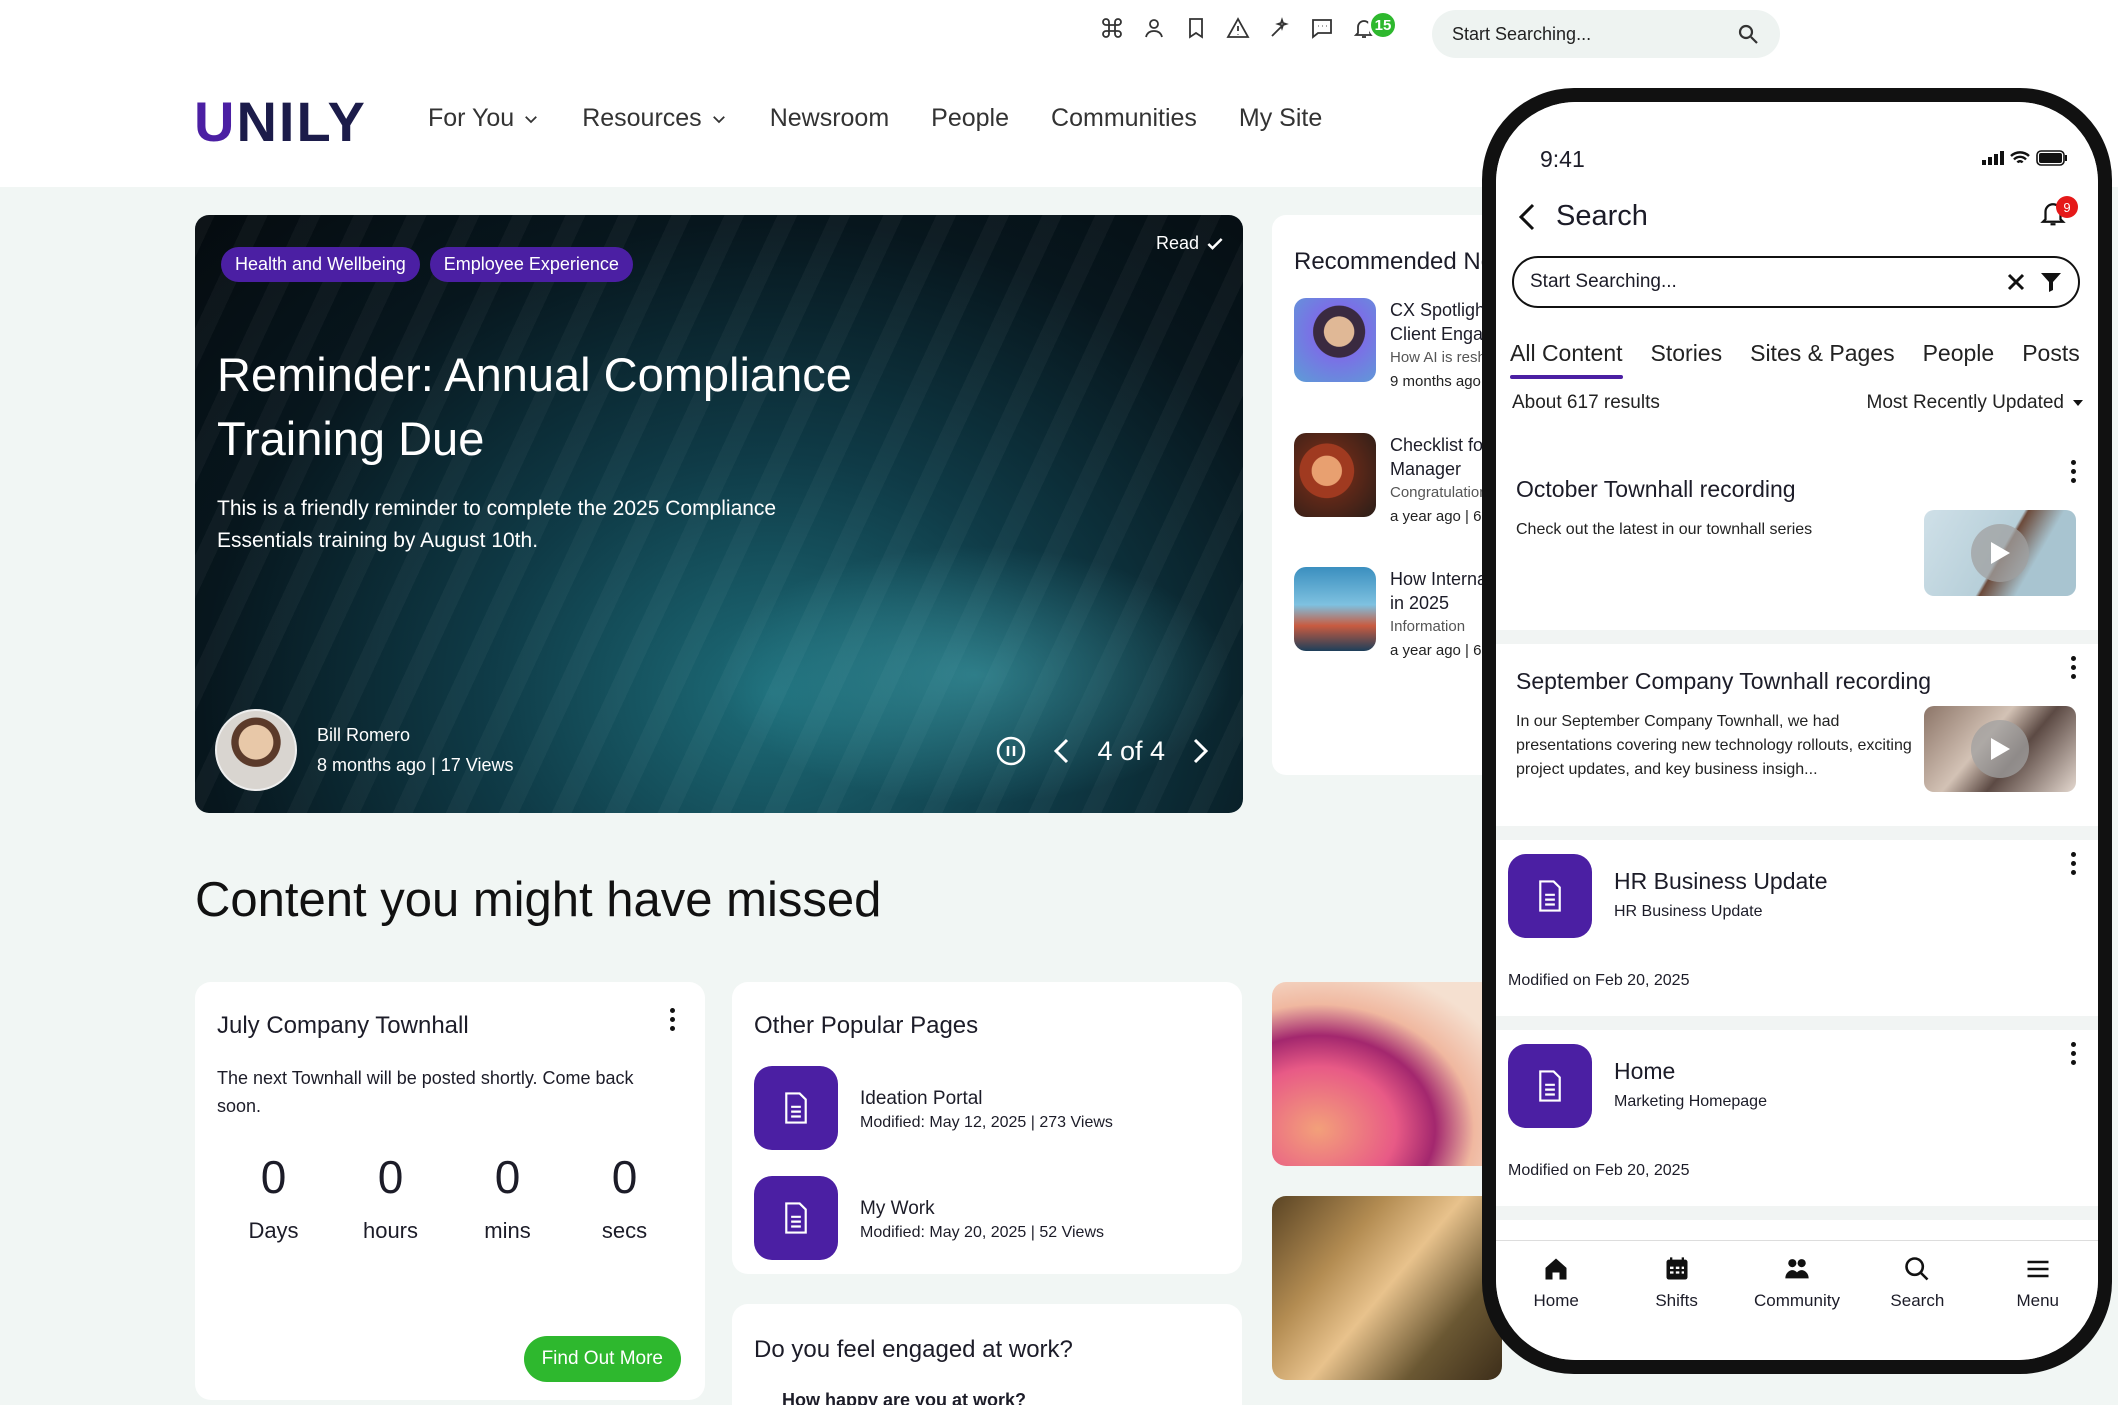 The image size is (2118, 1405). I want to click on command-icon, so click(1112, 28).